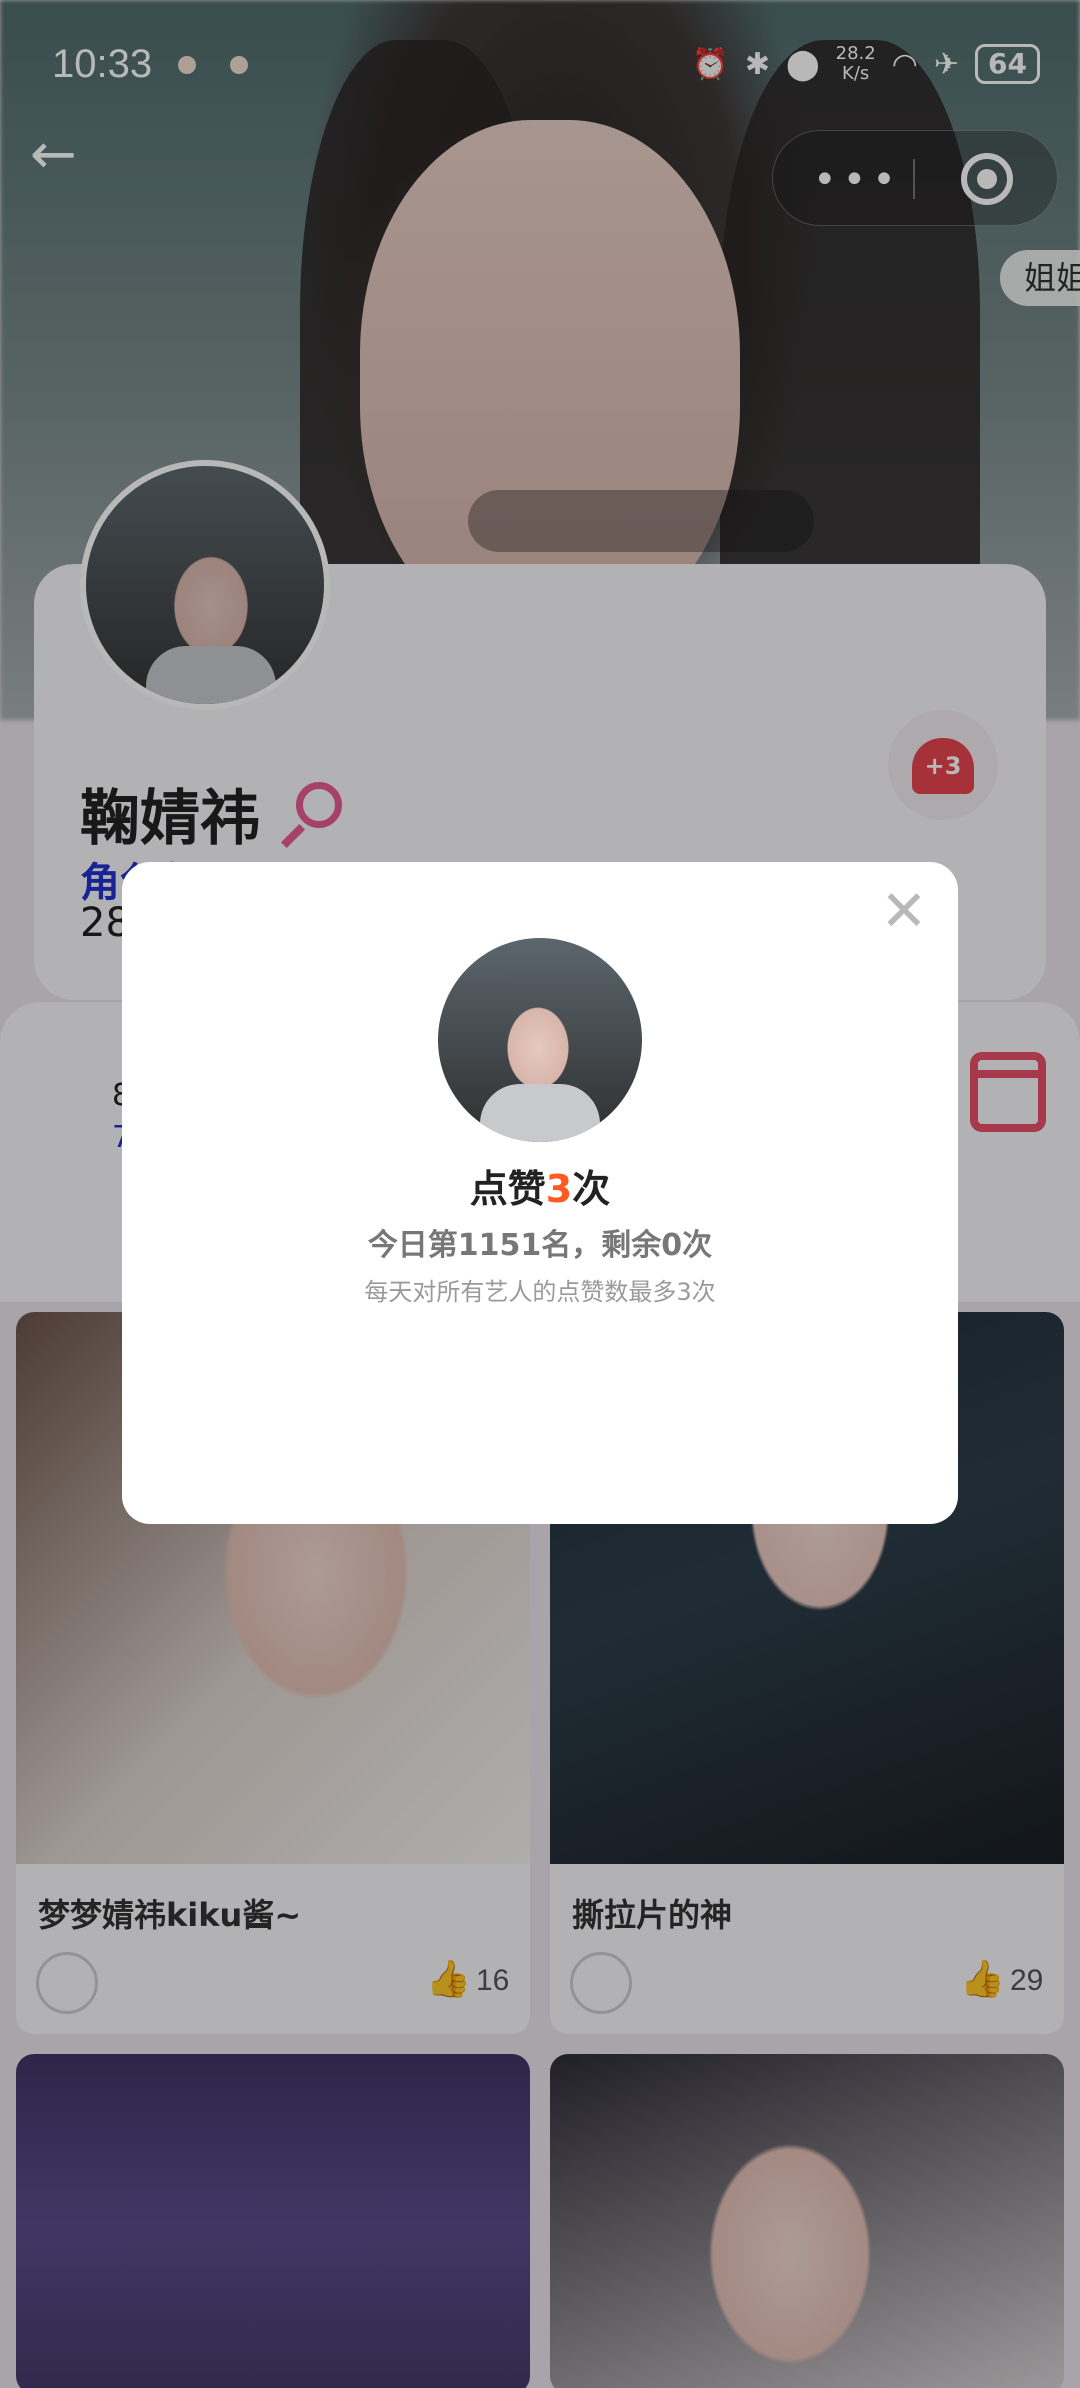 This screenshot has height=2388, width=1080. What do you see at coordinates (540, 1245) in the screenshot?
I see `rank-text: 今日第1151名，剩余0次` at bounding box center [540, 1245].